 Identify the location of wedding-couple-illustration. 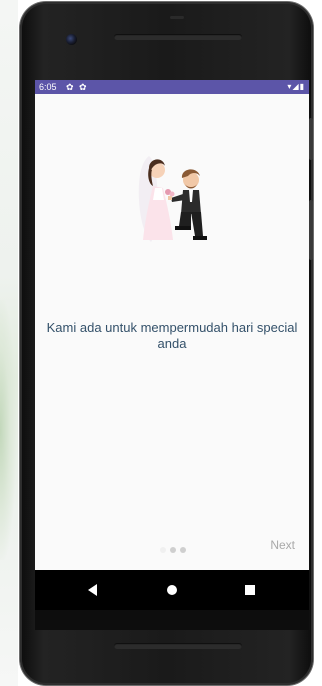
(172, 199).